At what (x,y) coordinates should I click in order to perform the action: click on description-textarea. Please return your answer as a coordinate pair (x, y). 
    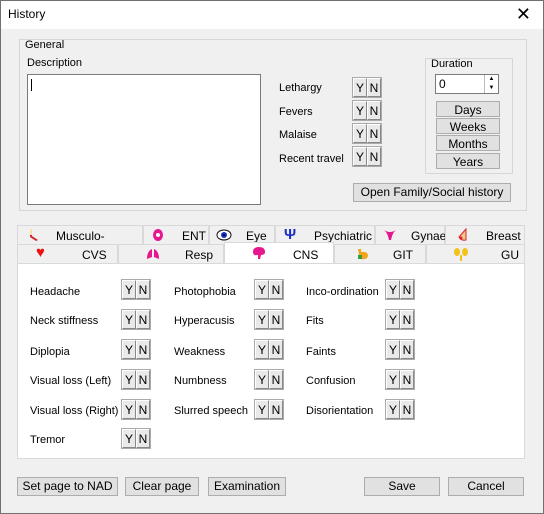
    Looking at the image, I should click on (144, 139).